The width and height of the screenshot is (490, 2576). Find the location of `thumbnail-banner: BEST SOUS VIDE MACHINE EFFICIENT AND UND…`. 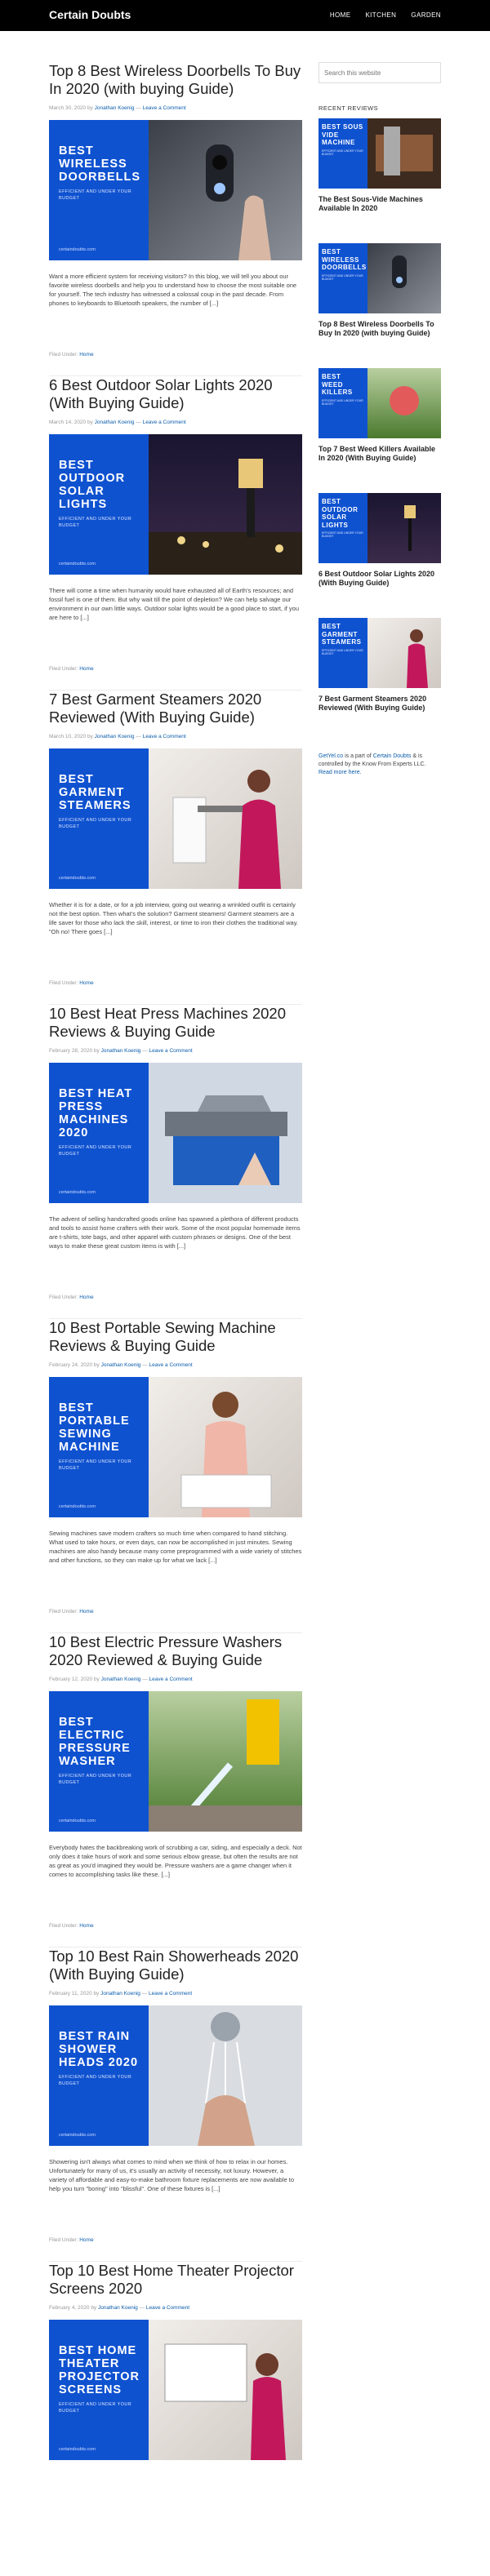

thumbnail-banner: BEST SOUS VIDE MACHINE EFFICIENT AND UND… is located at coordinates (343, 153).